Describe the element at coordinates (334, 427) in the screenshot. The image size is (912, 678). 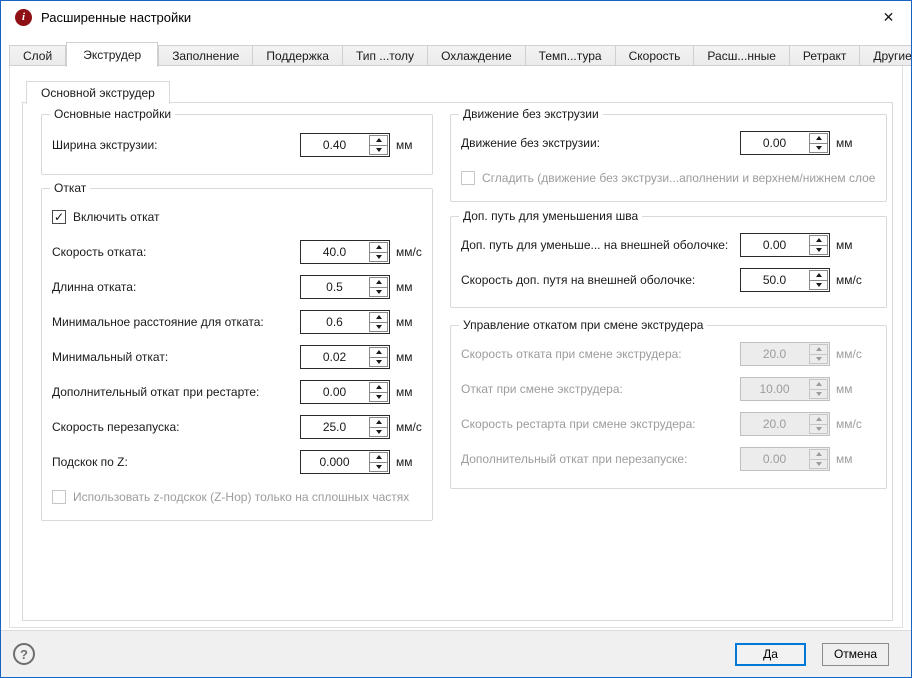
I see `restart-speed-input` at that location.